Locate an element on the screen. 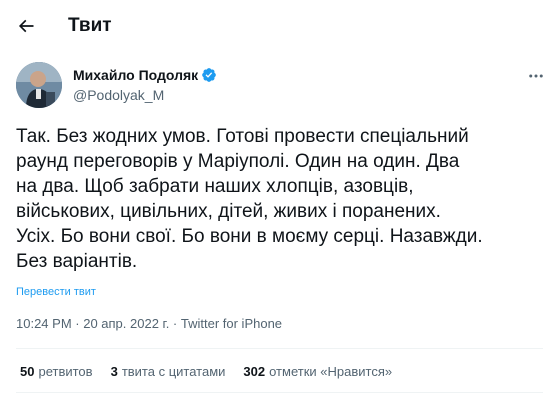  retweets-stat: 50 ретвитов is located at coordinates (56, 372).